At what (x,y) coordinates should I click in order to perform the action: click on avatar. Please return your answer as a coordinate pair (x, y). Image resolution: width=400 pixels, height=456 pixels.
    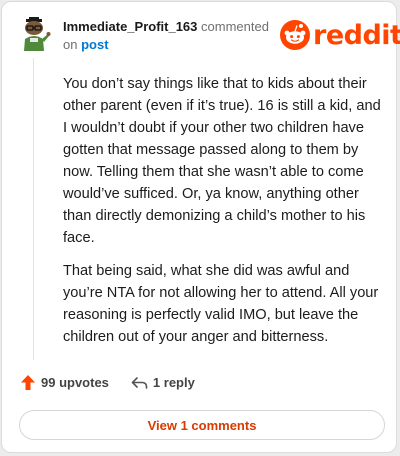
    Looking at the image, I should click on (34, 34).